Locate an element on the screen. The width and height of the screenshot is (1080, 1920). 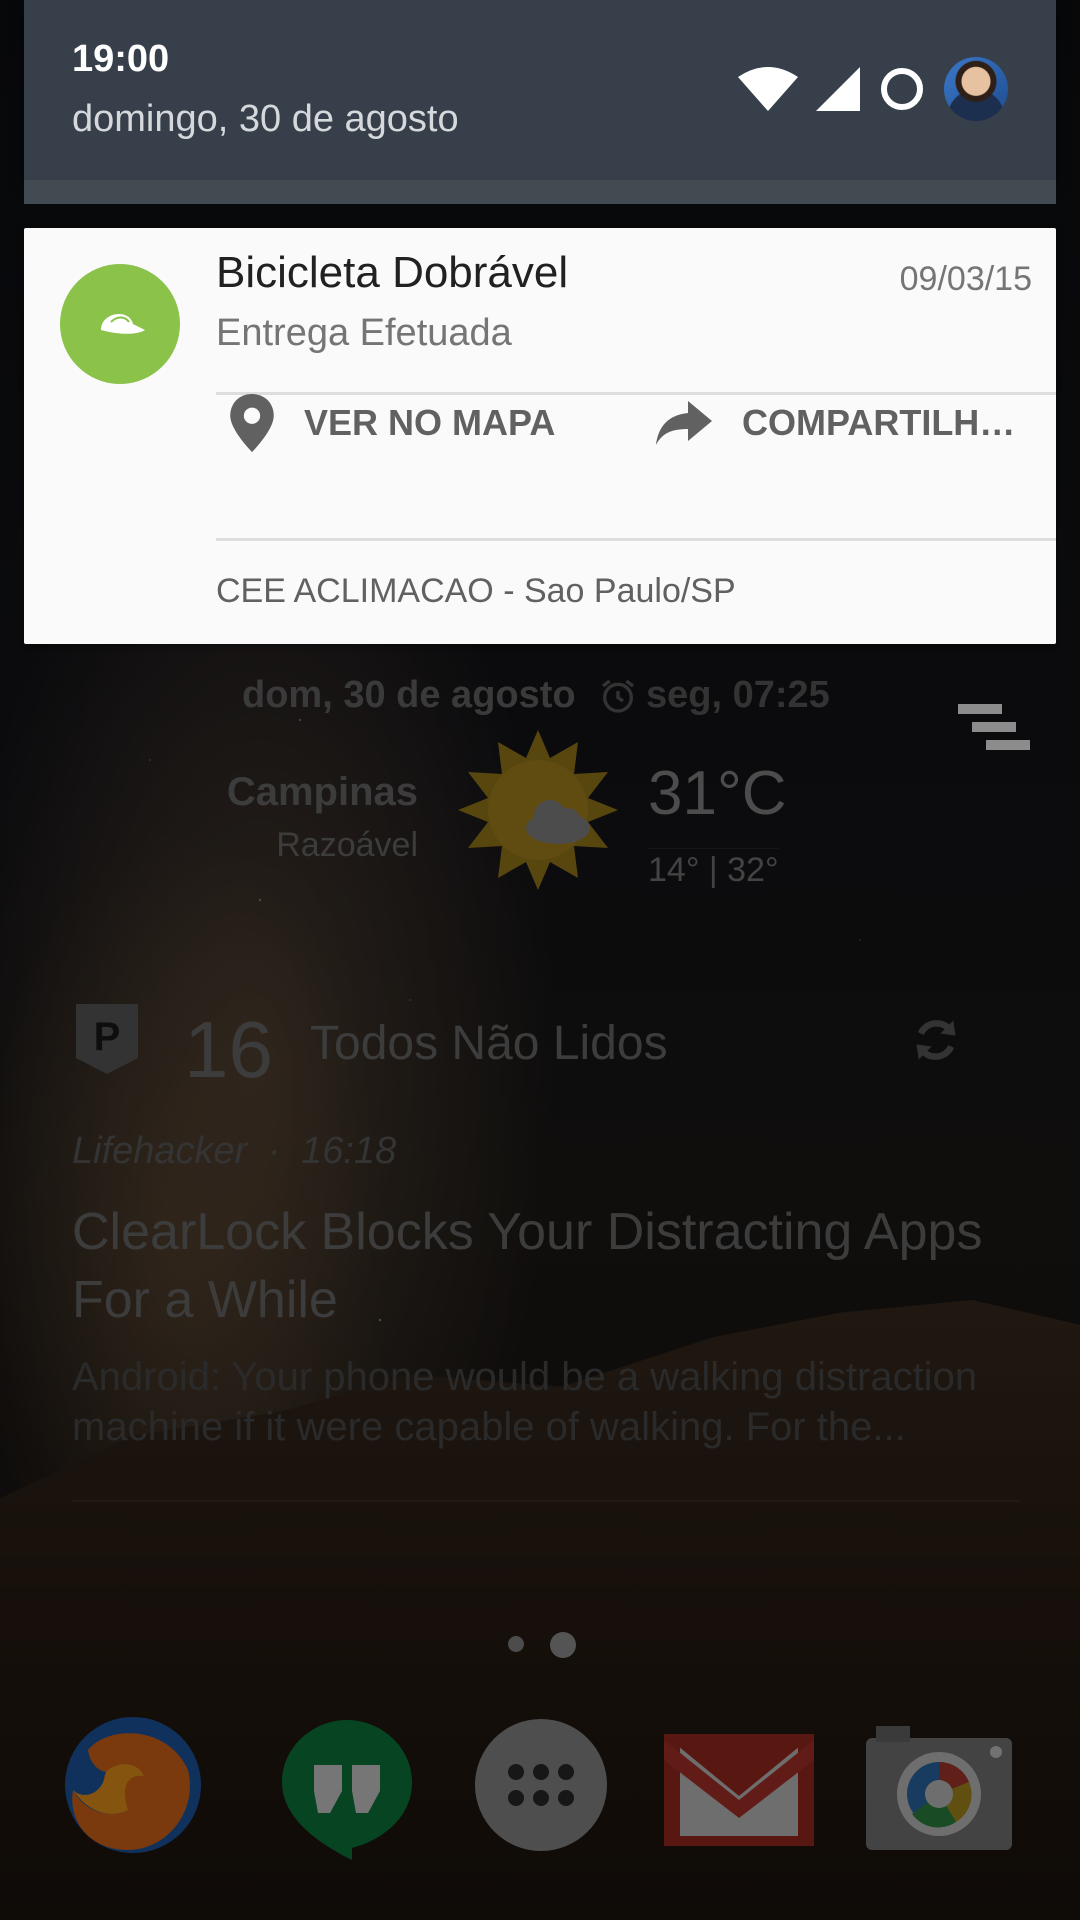
cell-signal-icon is located at coordinates (838, 89).